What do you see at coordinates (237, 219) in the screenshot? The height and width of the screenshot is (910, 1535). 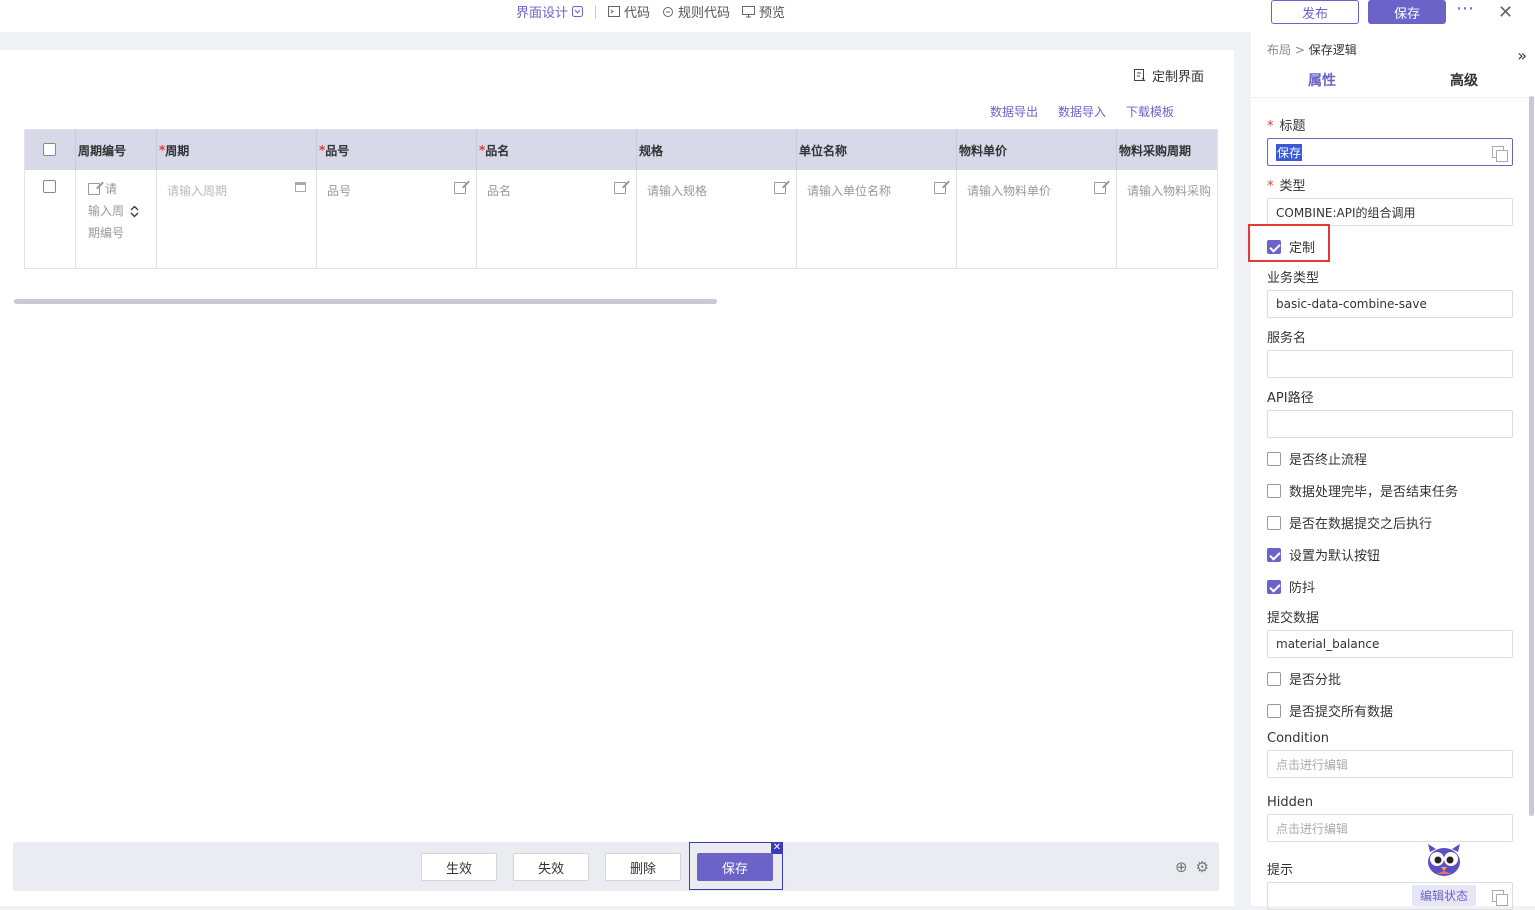 I see `cell-period: 请输入周期` at bounding box center [237, 219].